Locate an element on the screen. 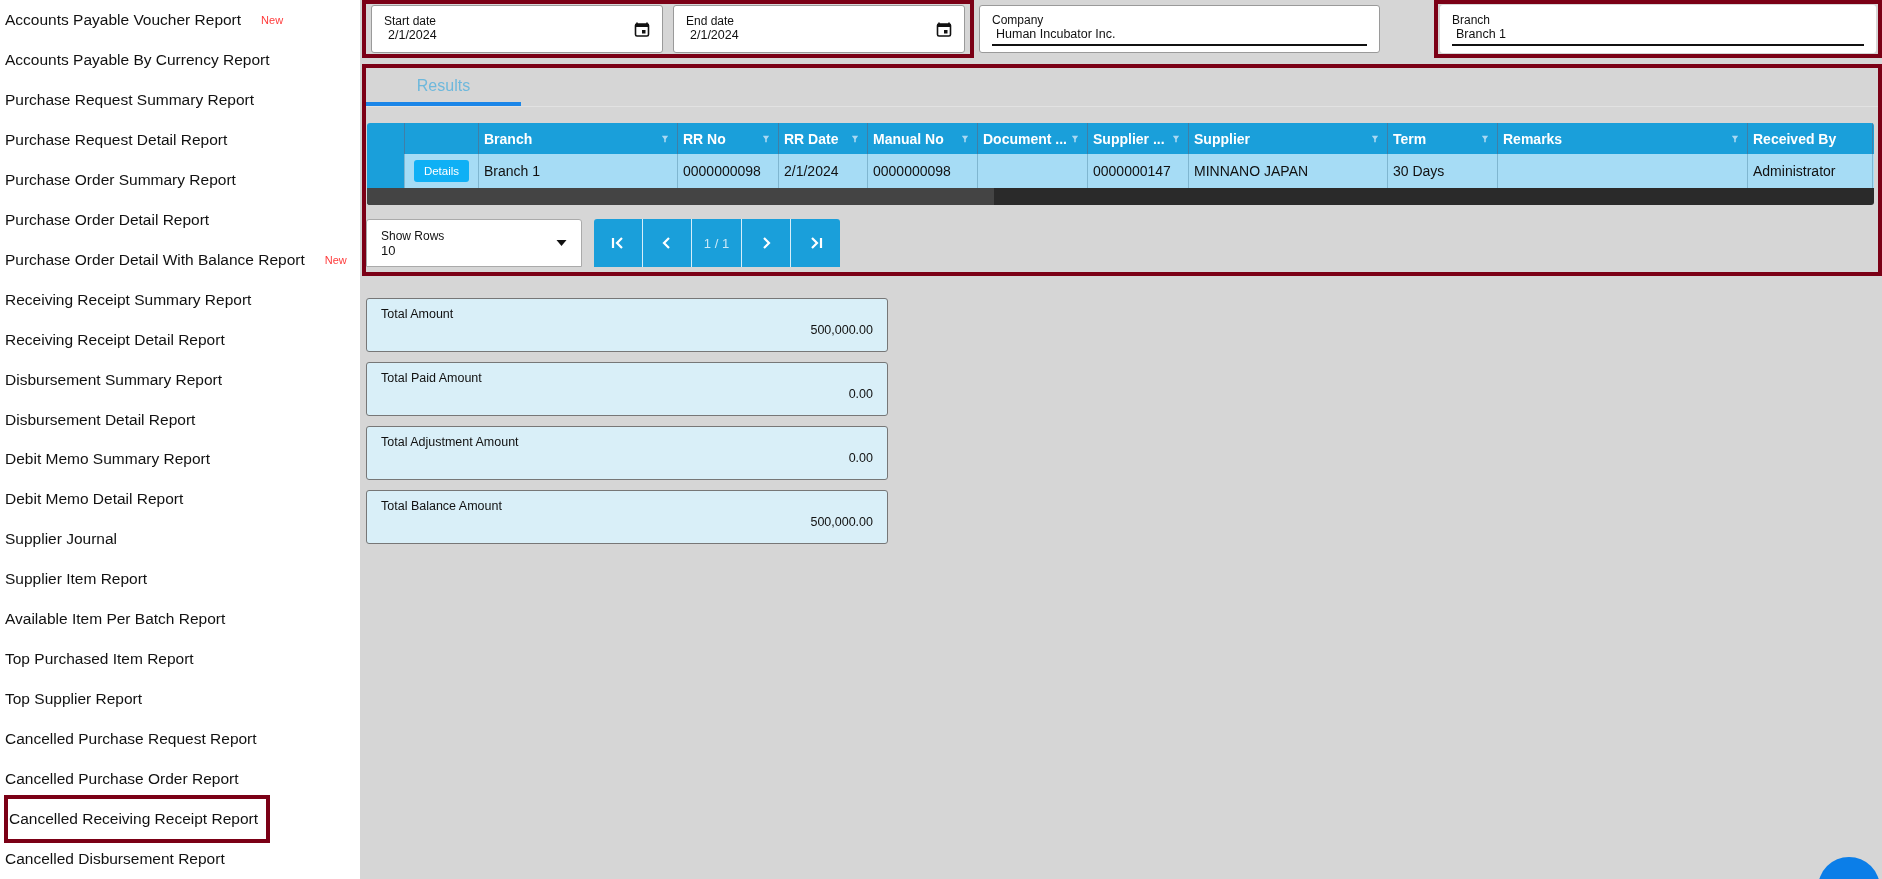 The height and width of the screenshot is (879, 1882). sidebar-item-label: Disbursement Summary Report is located at coordinates (114, 379).